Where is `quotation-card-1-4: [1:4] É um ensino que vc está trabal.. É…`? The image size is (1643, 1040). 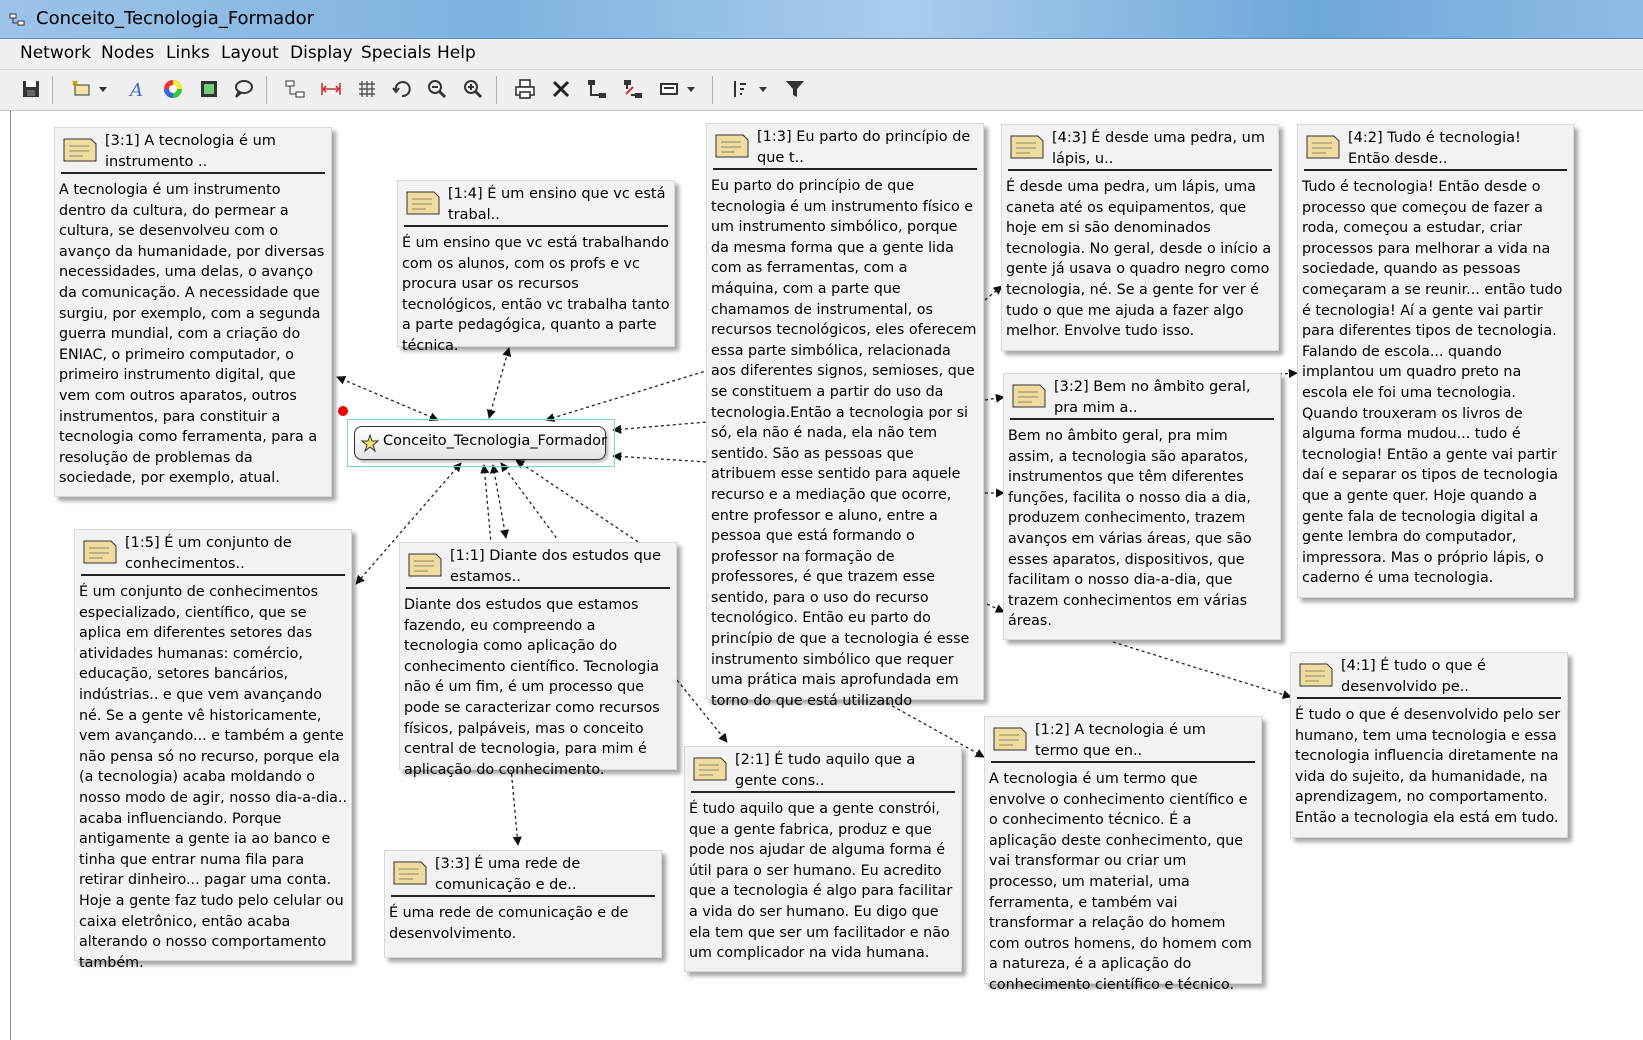 quotation-card-1-4: [1:4] É um ensino que vc está trabal.. É… is located at coordinates (536, 267).